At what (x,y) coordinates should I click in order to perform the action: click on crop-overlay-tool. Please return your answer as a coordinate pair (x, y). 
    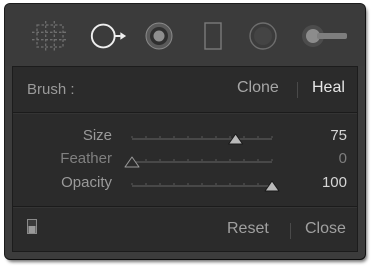
    Looking at the image, I should click on (50, 36).